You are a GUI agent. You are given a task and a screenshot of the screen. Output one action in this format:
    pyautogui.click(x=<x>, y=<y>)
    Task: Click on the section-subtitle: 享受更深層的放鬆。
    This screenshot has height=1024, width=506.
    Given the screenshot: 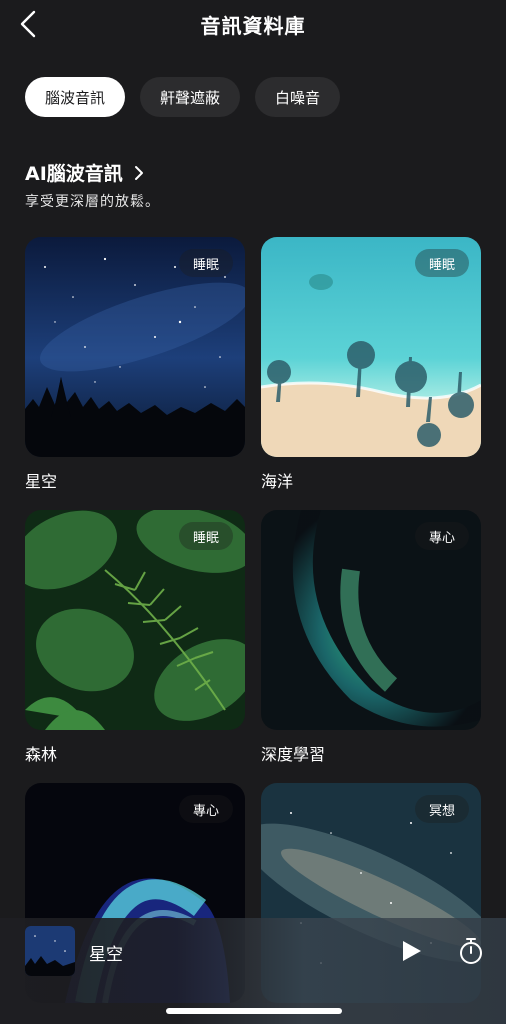 What is the action you would take?
    pyautogui.click(x=92, y=202)
    